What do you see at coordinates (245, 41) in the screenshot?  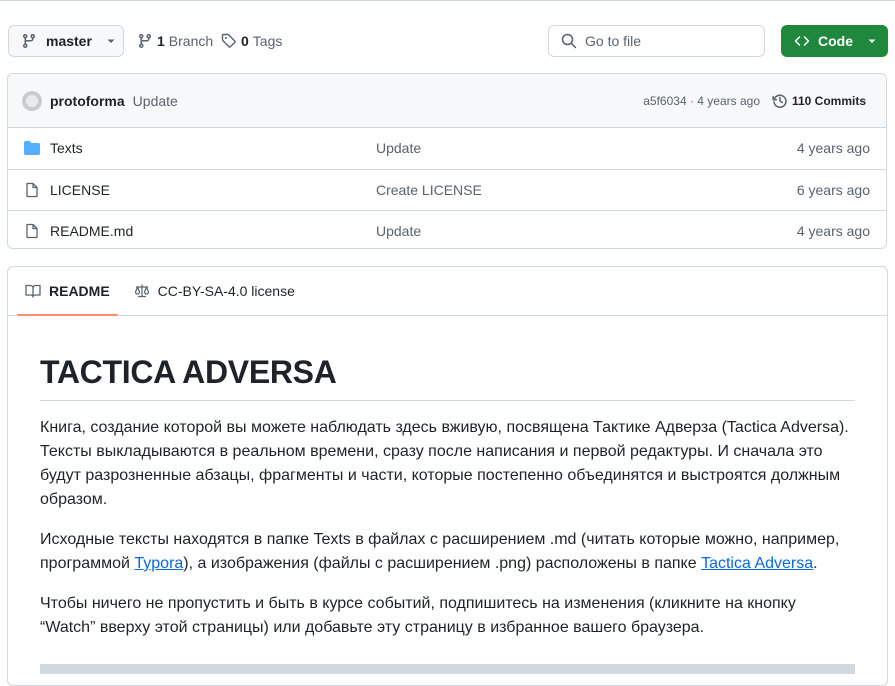 I see `tags-count: 0` at bounding box center [245, 41].